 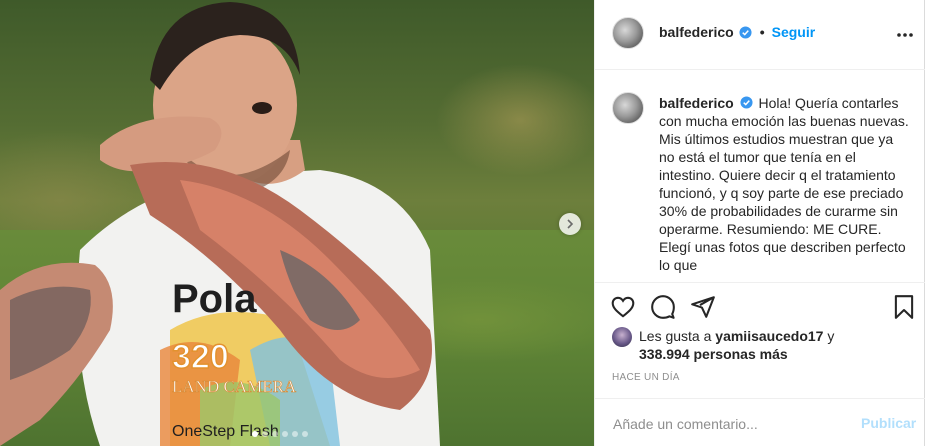 What do you see at coordinates (905, 35) in the screenshot?
I see `more-options-icon` at bounding box center [905, 35].